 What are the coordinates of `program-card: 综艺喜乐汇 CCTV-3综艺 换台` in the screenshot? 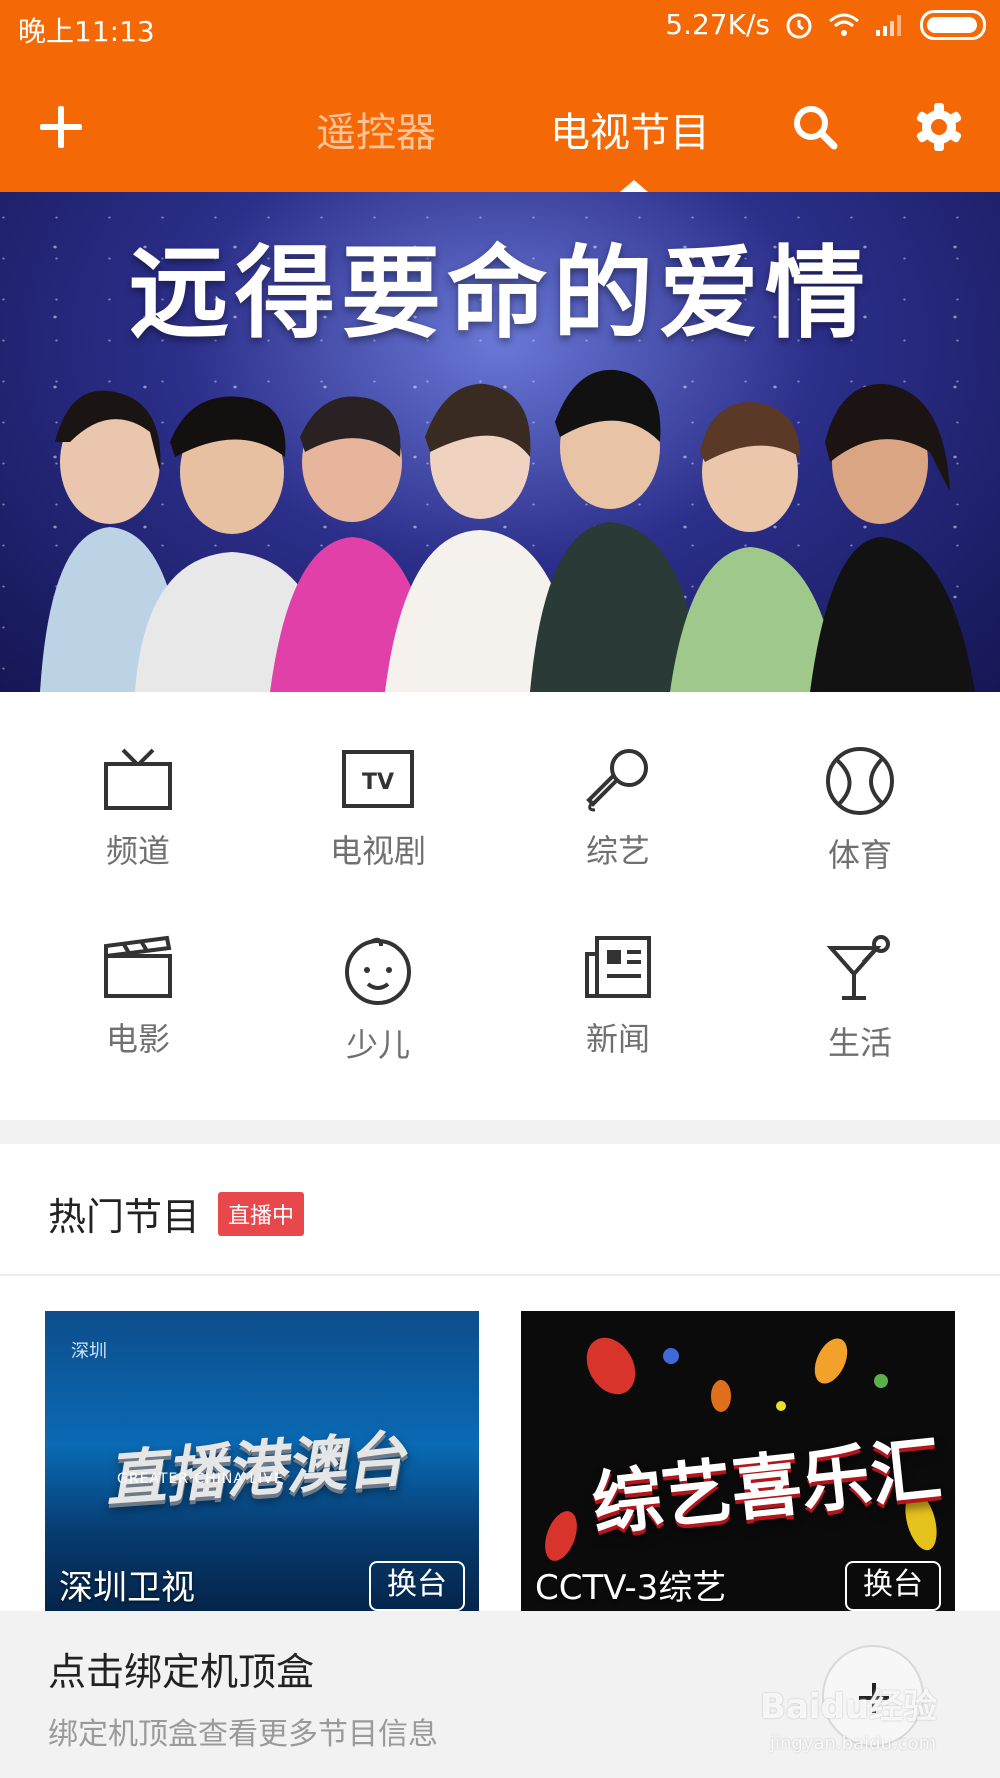 It's located at (738, 1461).